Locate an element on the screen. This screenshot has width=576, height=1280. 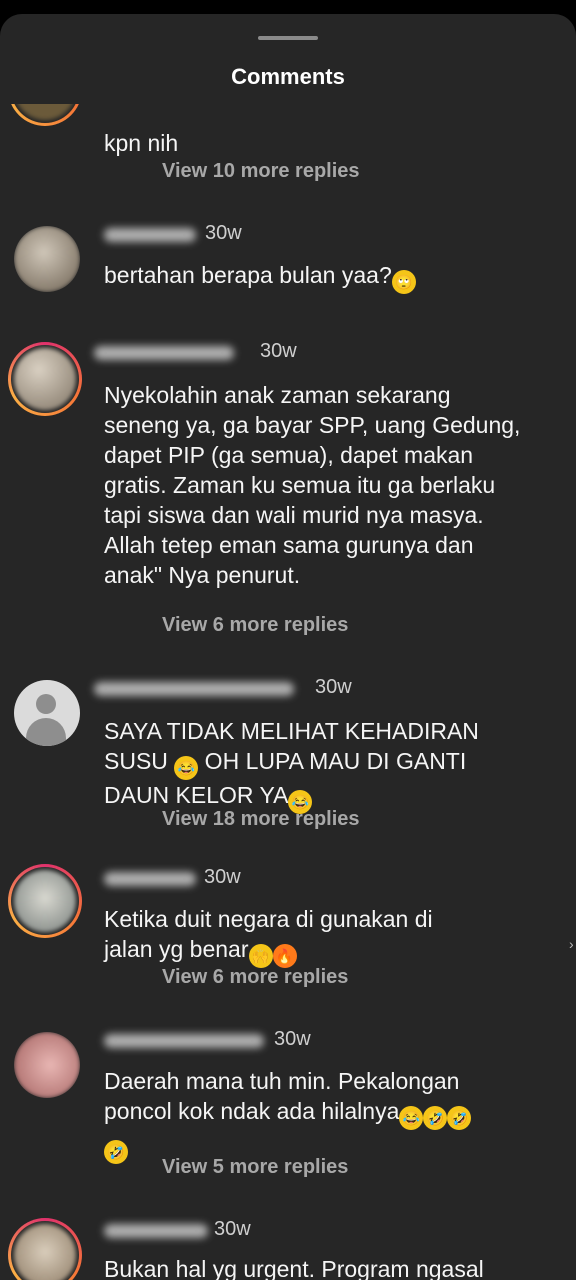
comment-fragment: DAUN KELOR YA is located at coordinates (196, 795).